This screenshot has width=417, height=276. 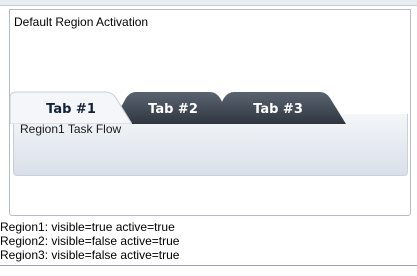 What do you see at coordinates (208, 265) in the screenshot?
I see `bottom-divider` at bounding box center [208, 265].